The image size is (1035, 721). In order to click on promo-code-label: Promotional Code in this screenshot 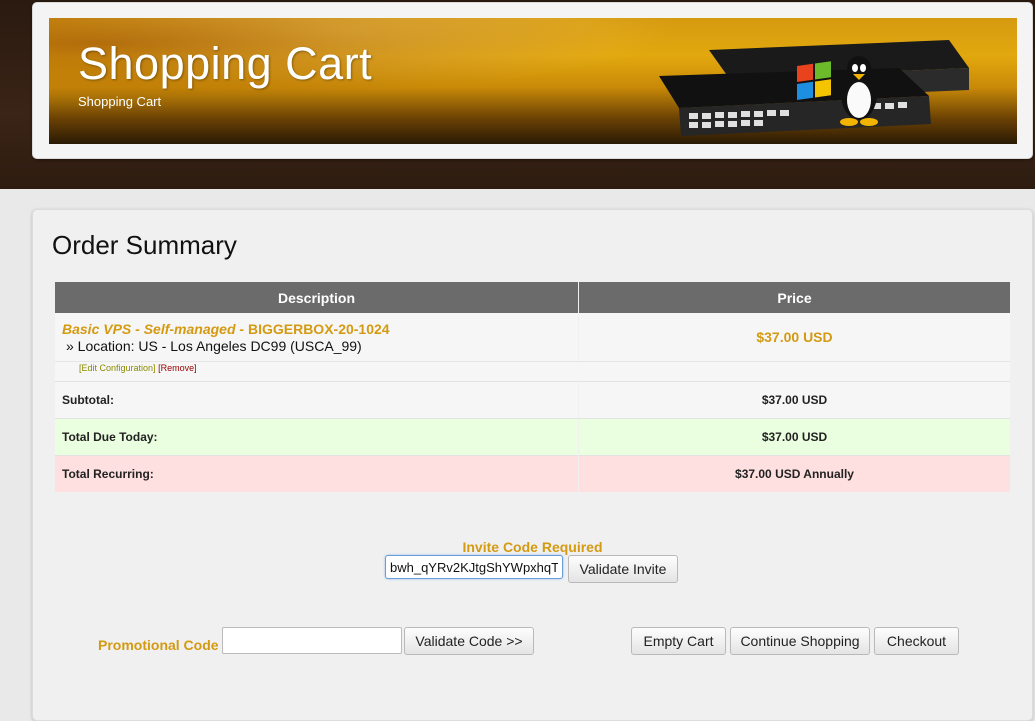, I will do `click(158, 645)`.